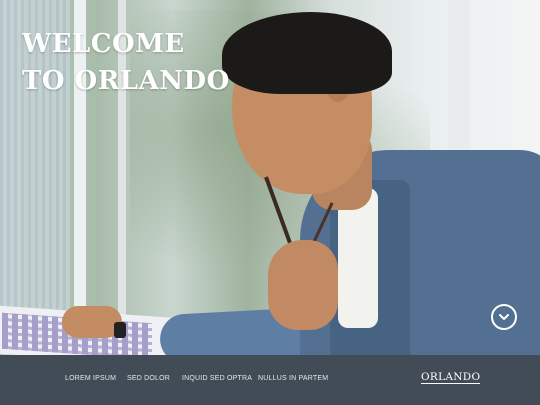 The height and width of the screenshot is (405, 540). Describe the element at coordinates (103, 44) in the screenshot. I see `hero-title-line1: WELCOME` at that location.